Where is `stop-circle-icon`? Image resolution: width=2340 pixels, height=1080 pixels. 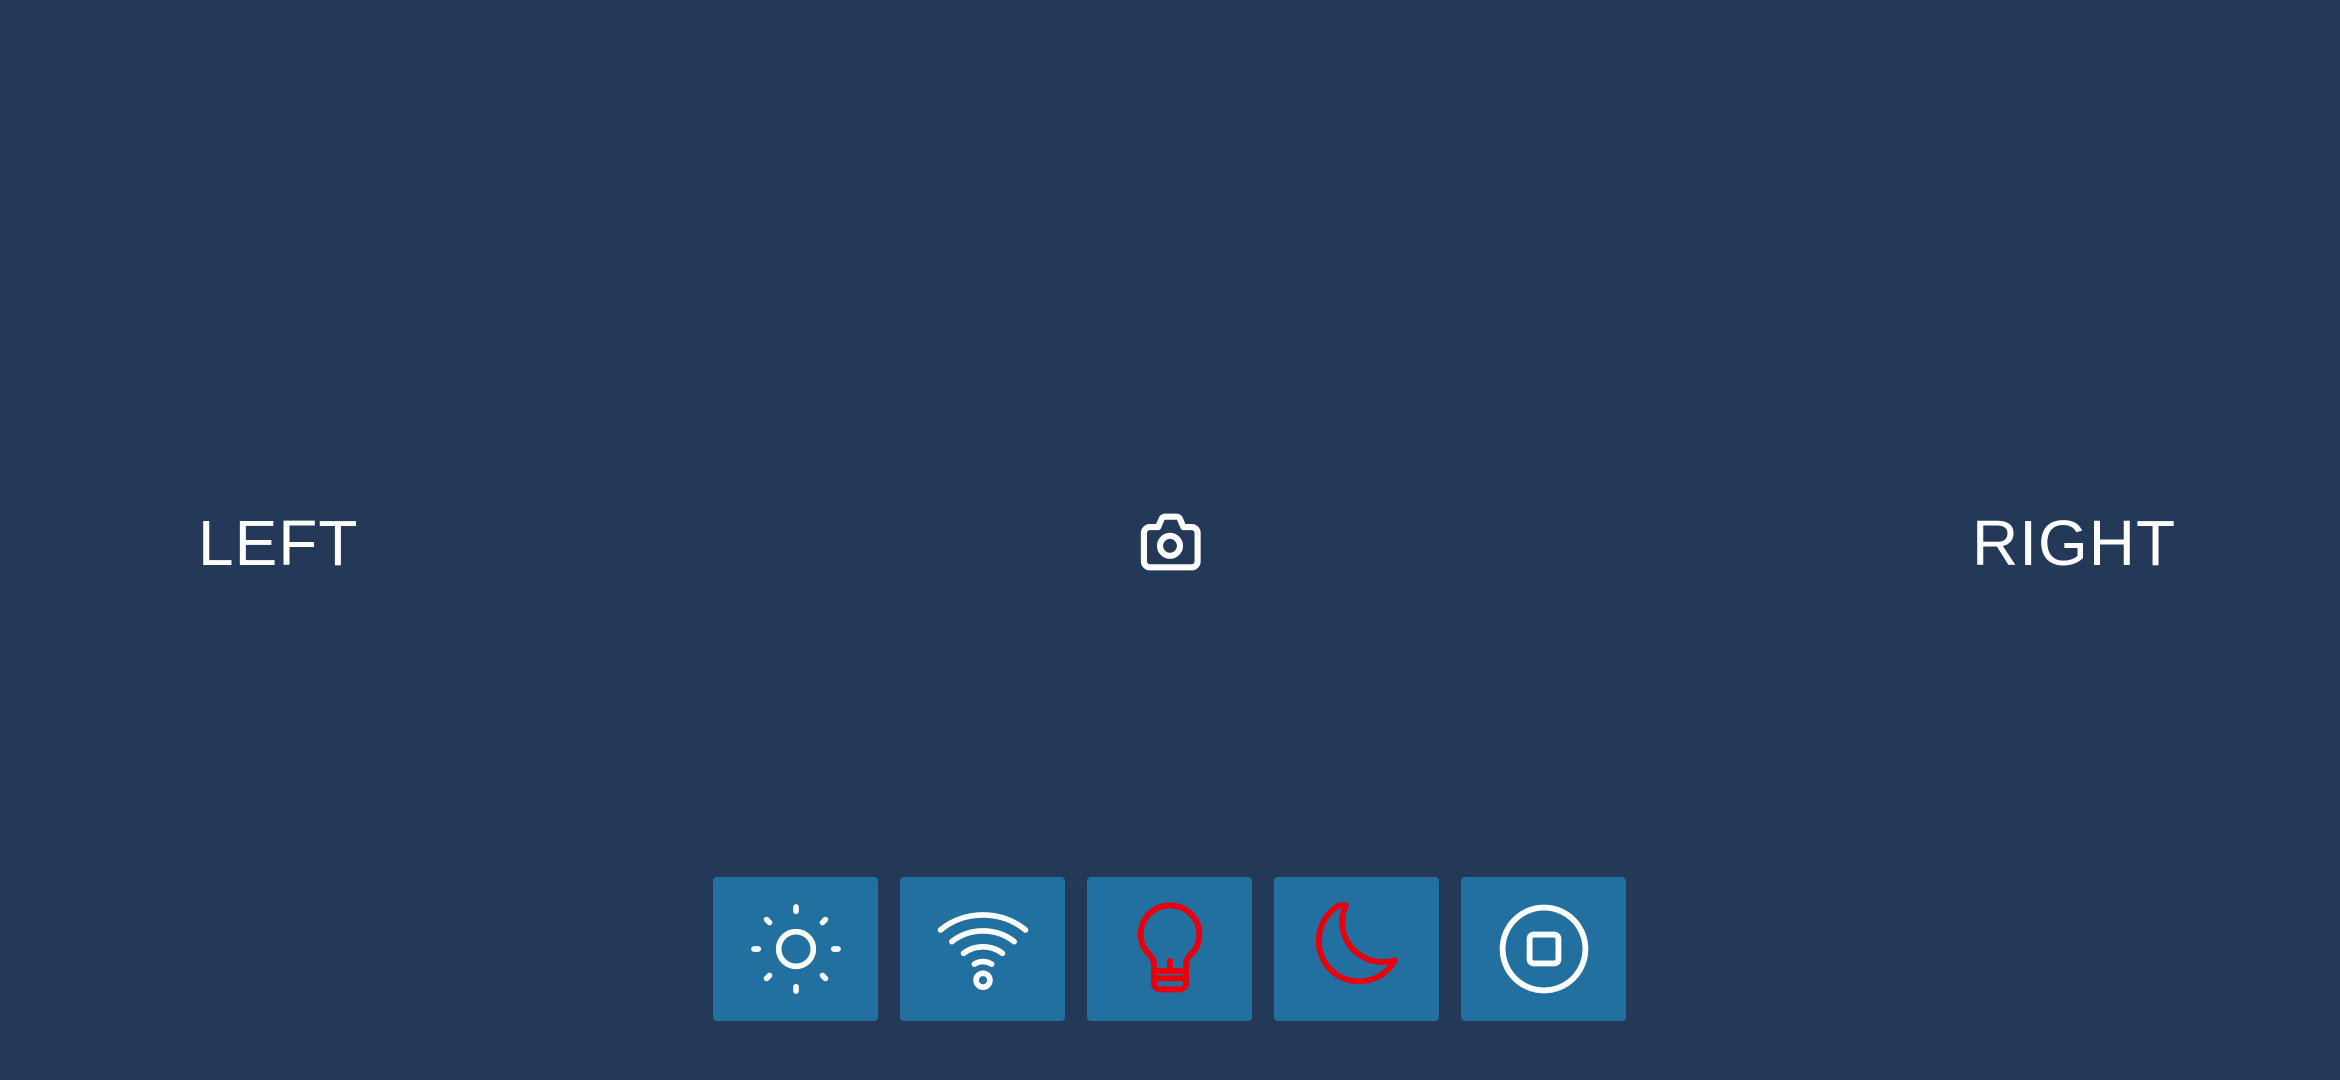 stop-circle-icon is located at coordinates (1544, 949).